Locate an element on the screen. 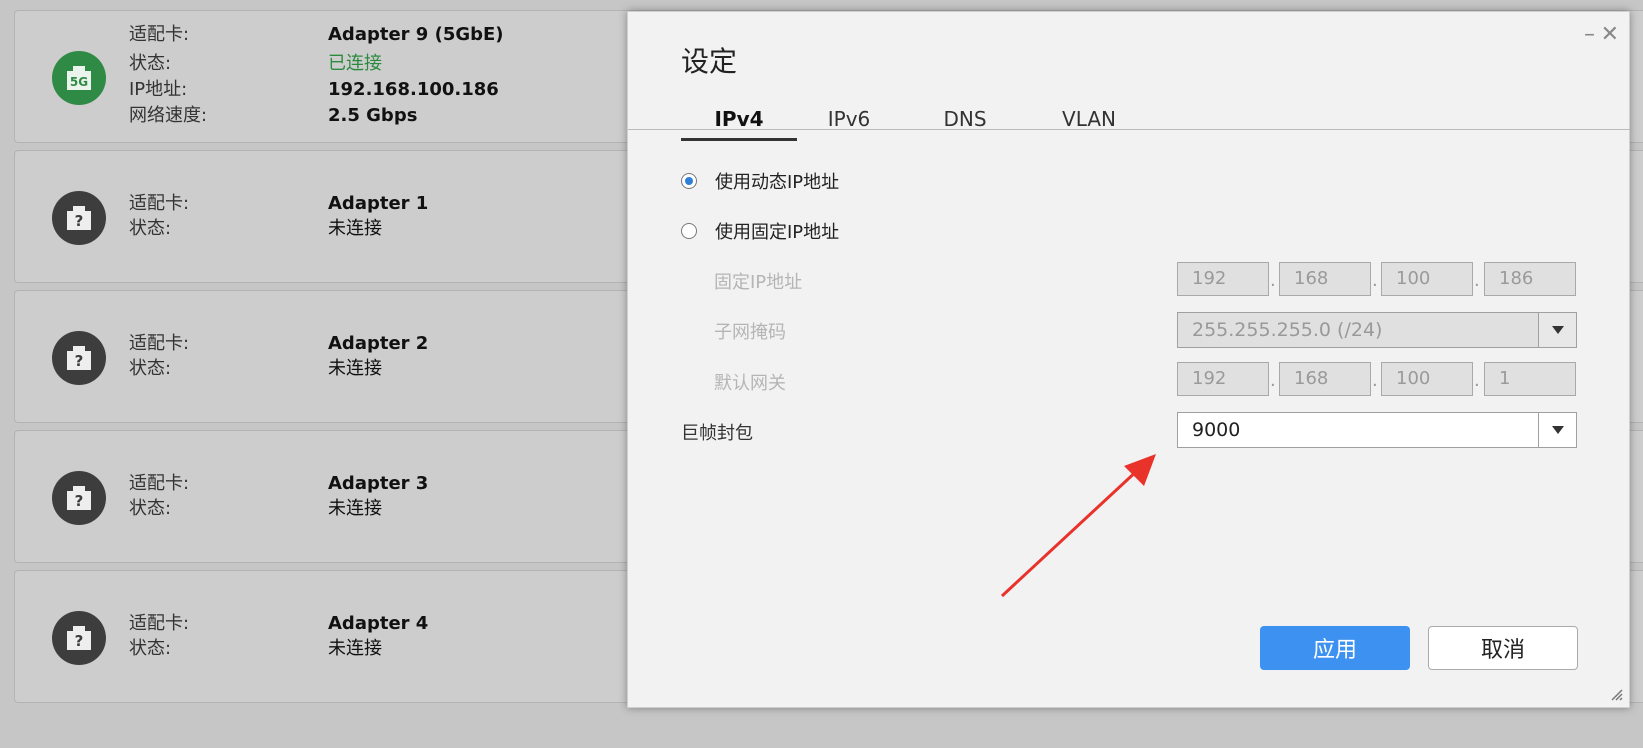  radio-dynamic-label: 使用动态IP地址 is located at coordinates (777, 182).